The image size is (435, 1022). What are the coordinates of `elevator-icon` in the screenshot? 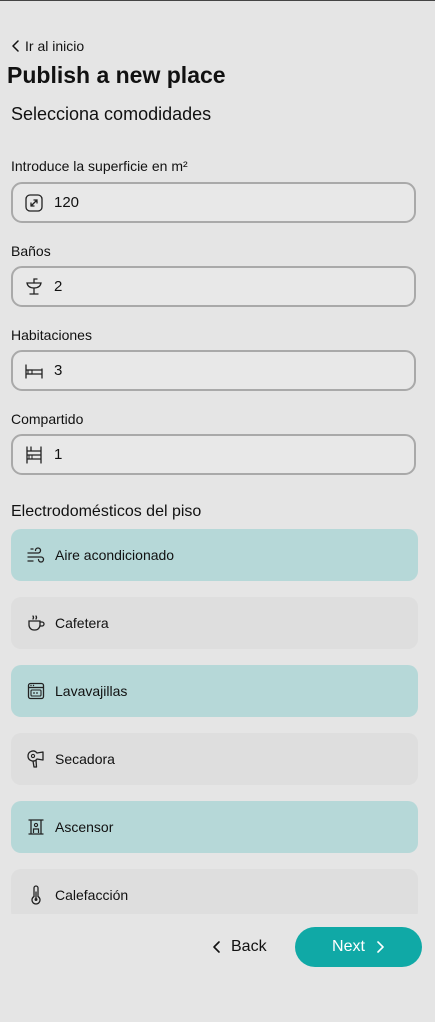 It's located at (36, 827).